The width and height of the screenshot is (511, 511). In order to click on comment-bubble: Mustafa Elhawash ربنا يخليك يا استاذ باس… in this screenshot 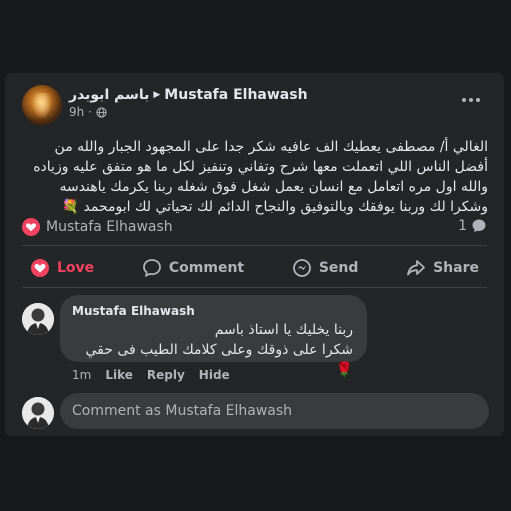, I will do `click(213, 336)`.